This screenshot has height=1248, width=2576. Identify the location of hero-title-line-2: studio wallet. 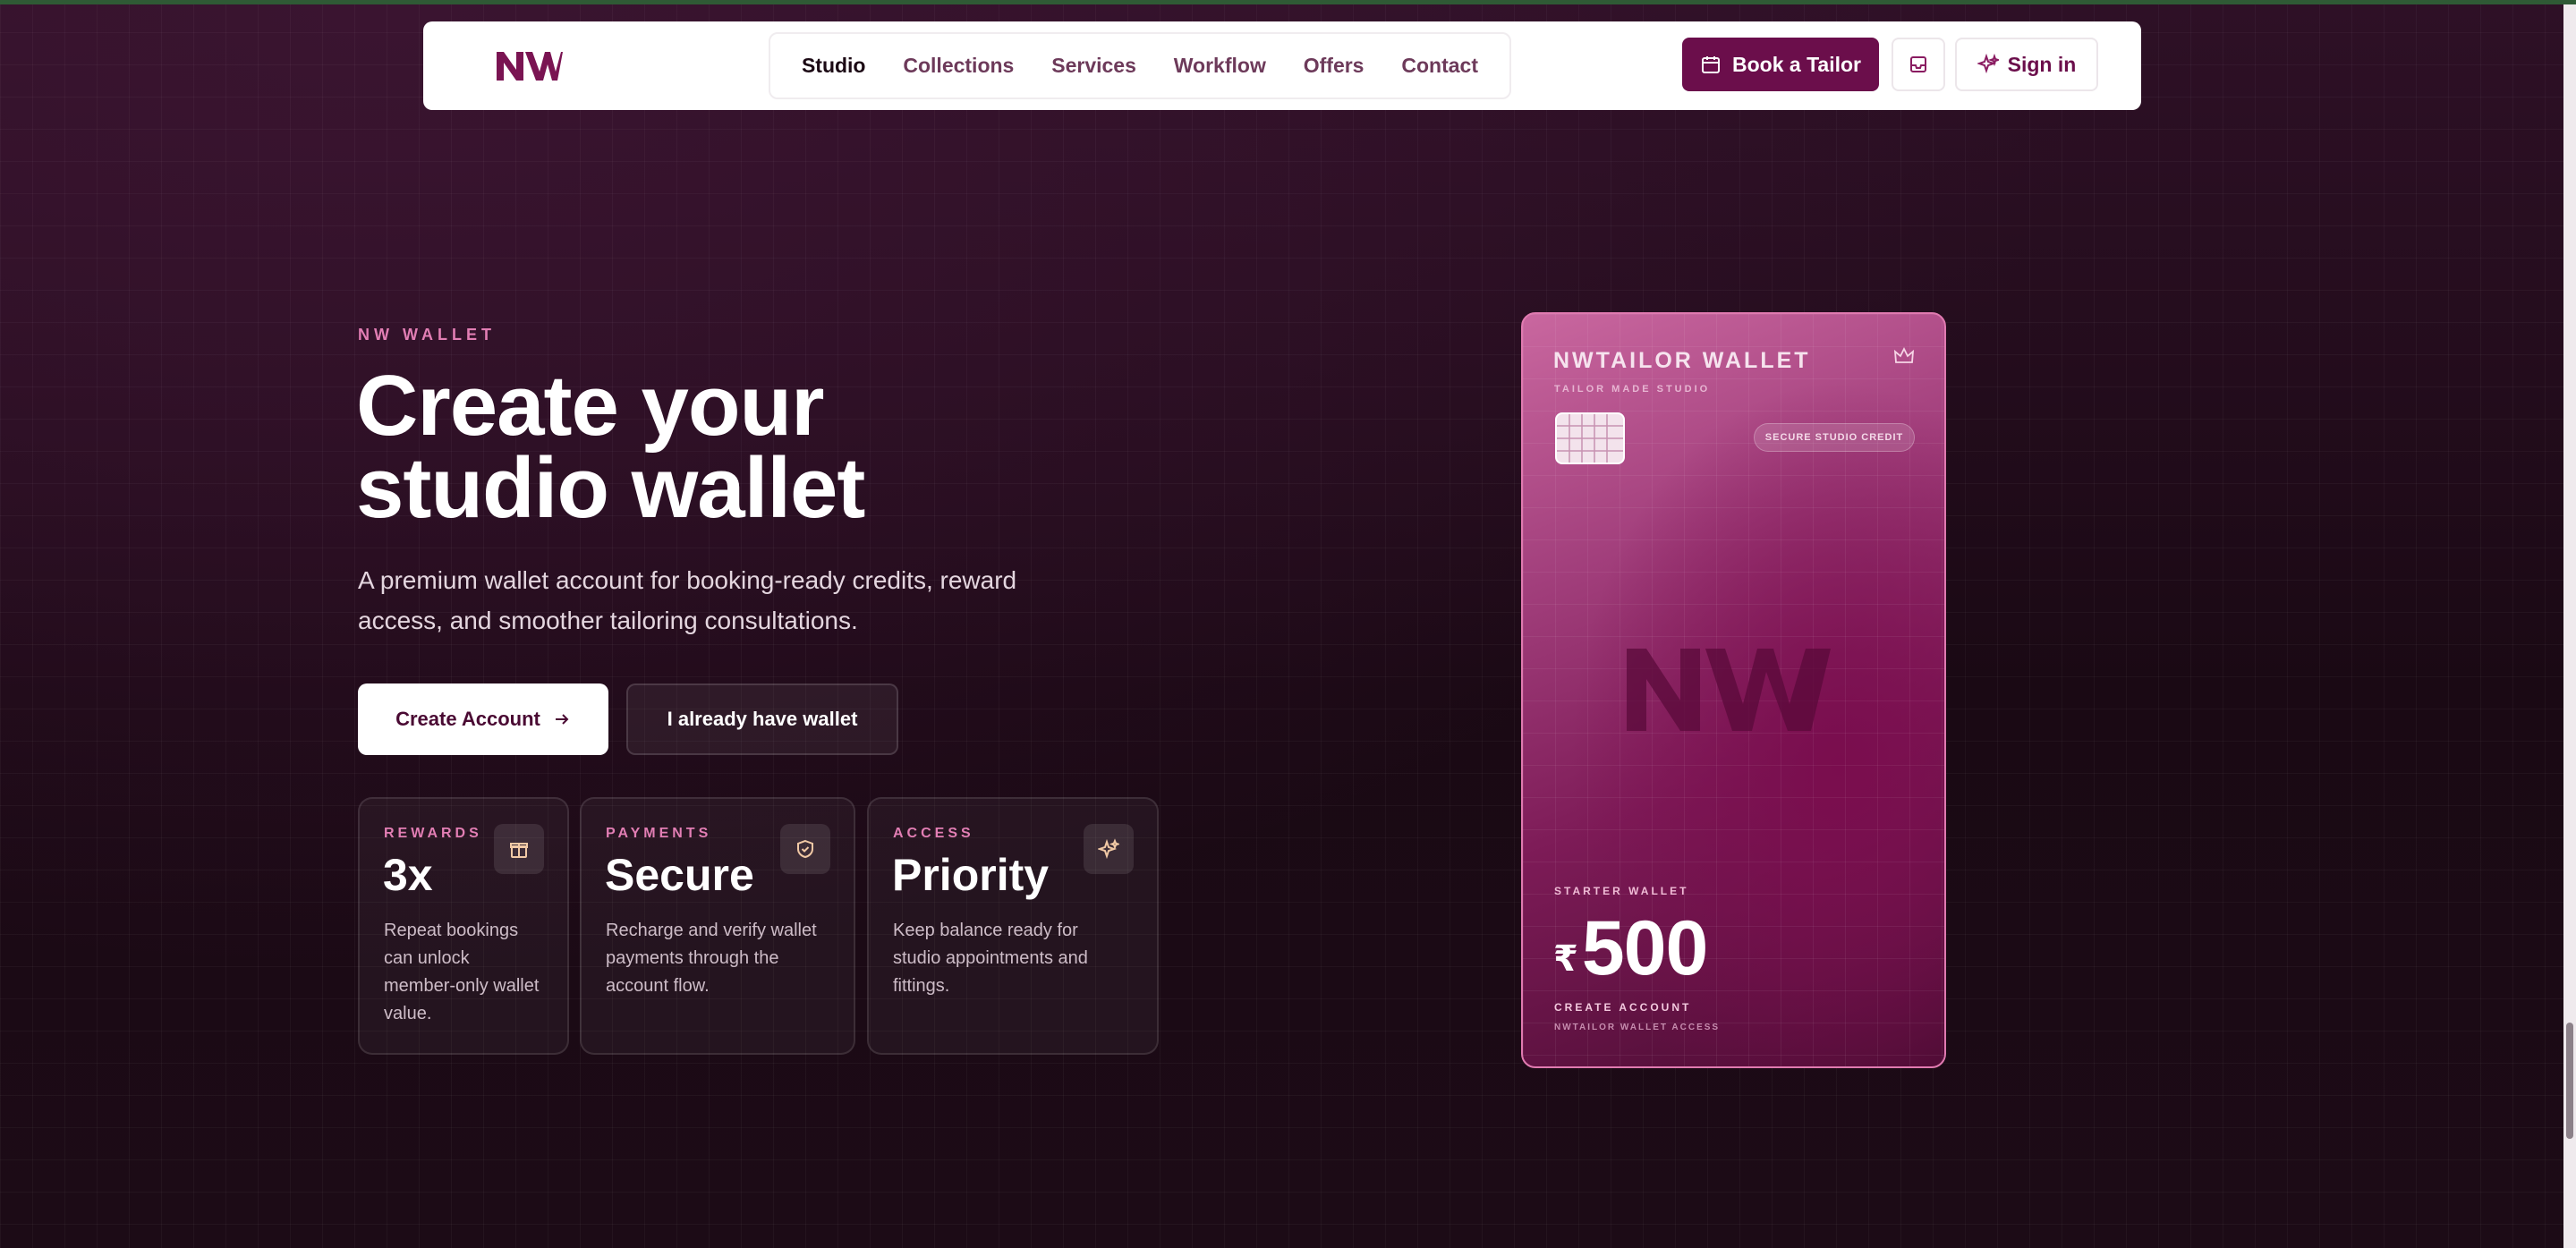
(610, 488).